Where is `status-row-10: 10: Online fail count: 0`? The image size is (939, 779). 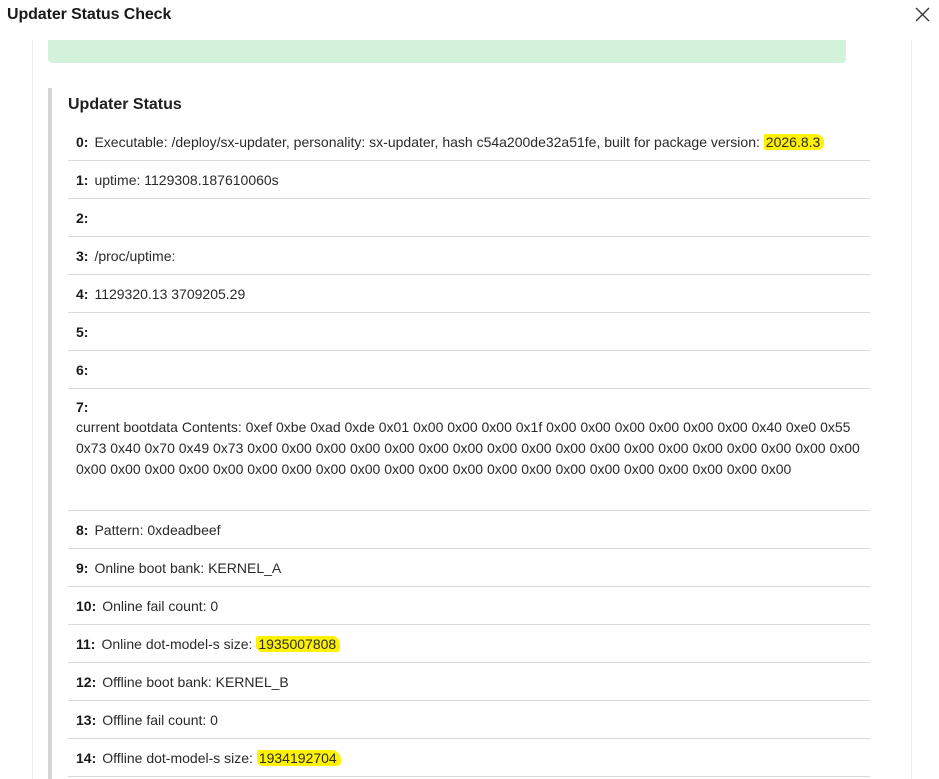
status-row-10: 10: Online fail count: 0 is located at coordinates (469, 606).